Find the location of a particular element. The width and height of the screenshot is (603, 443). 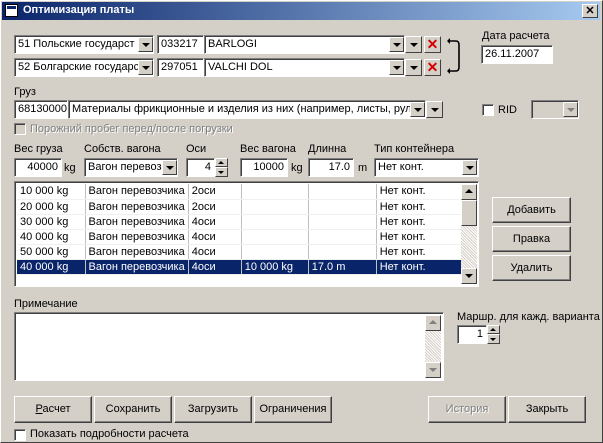

save-button: Сохранить is located at coordinates (133, 409).